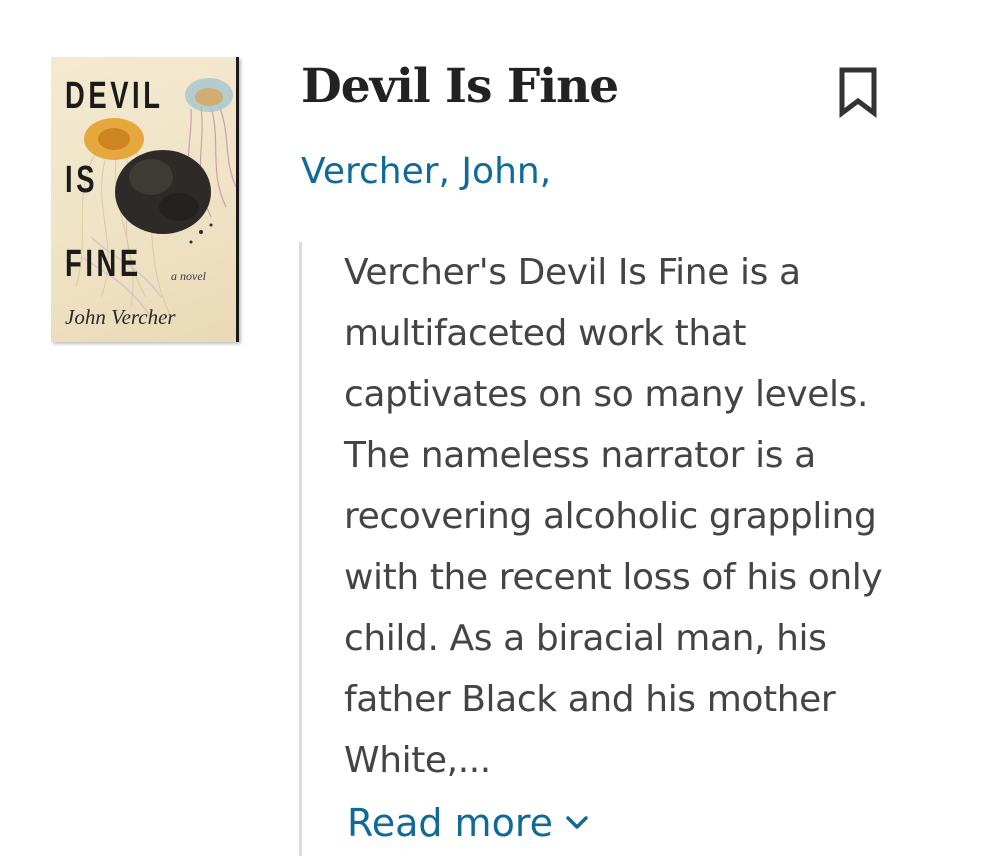 This screenshot has width=1000, height=856. What do you see at coordinates (145, 199) in the screenshot?
I see `book-cover: DEVIL IS FINE a novel John Vercher` at bounding box center [145, 199].